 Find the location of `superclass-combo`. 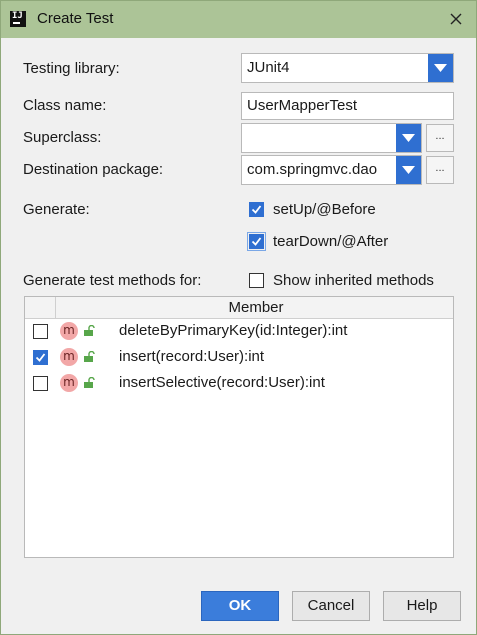

superclass-combo is located at coordinates (331, 138).